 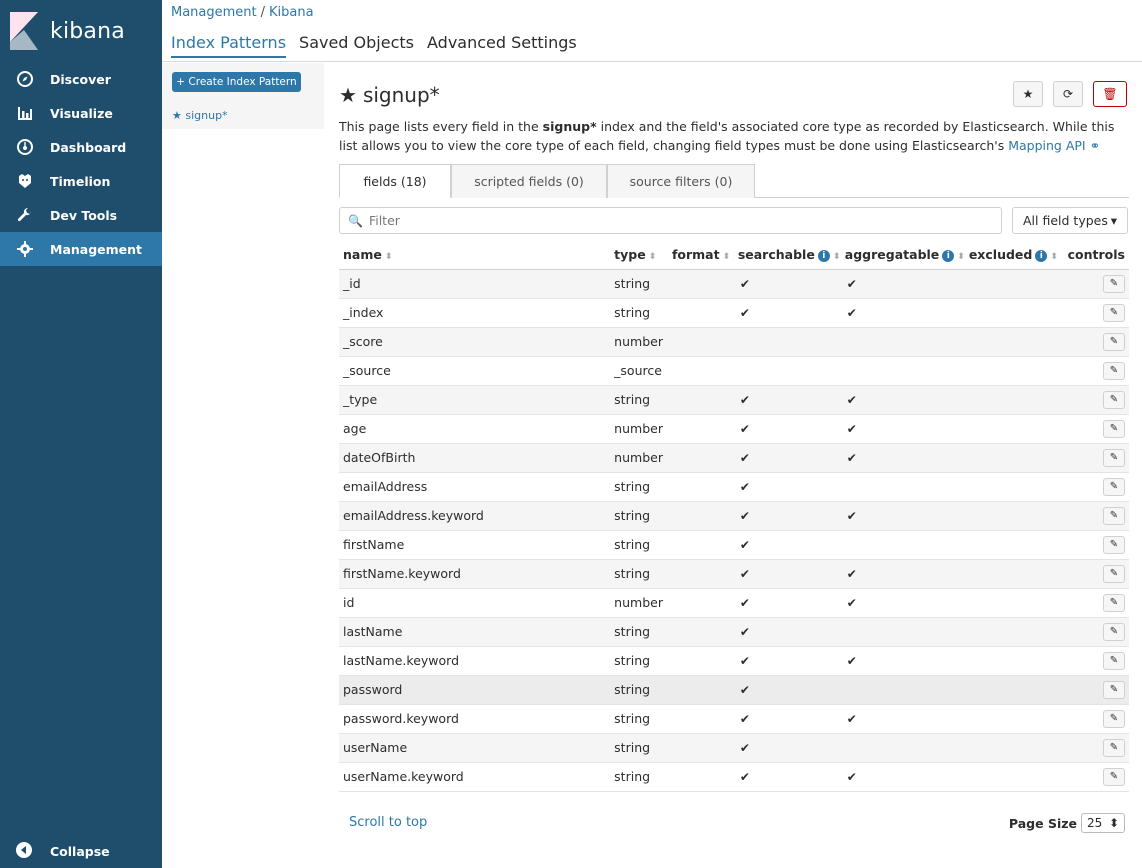 What do you see at coordinates (1014, 255) in the screenshot?
I see `col-excluded: excluded i ⬍` at bounding box center [1014, 255].